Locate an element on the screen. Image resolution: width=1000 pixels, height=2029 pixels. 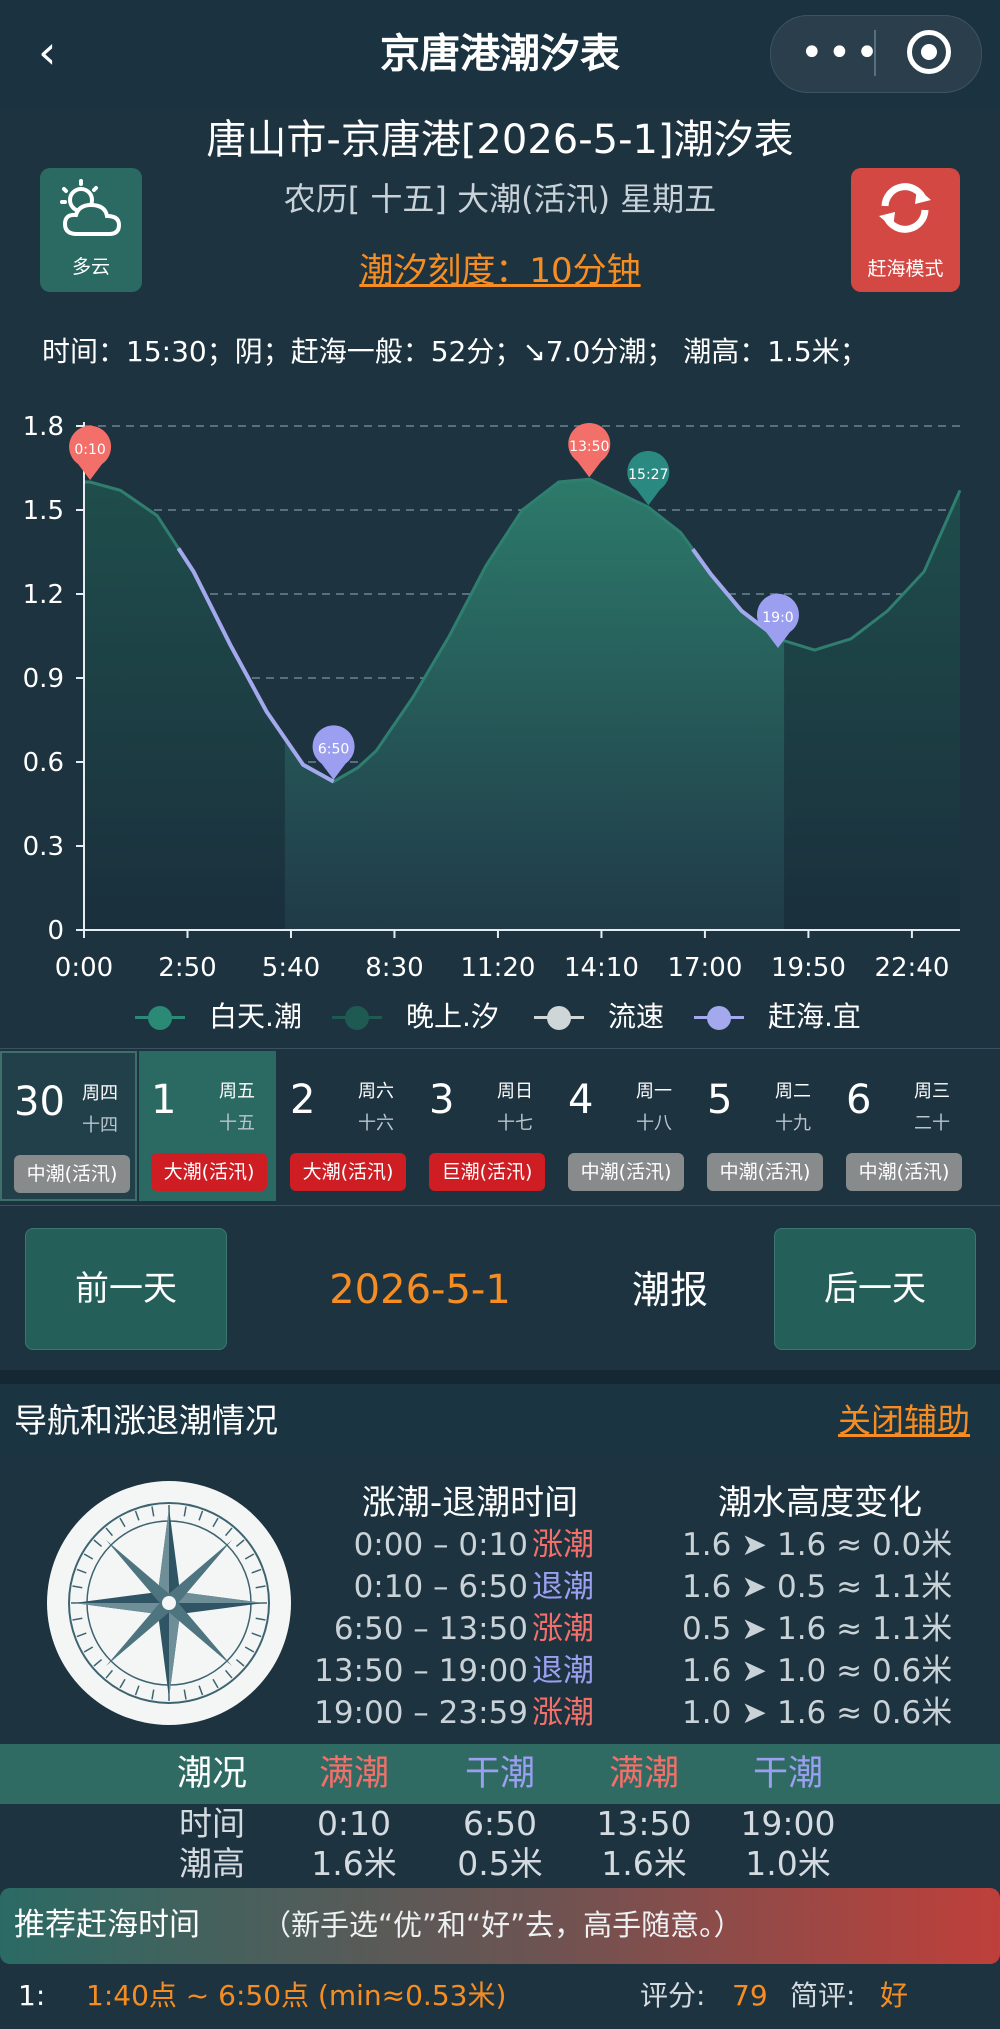
state-height-label: 潮高 is located at coordinates (212, 1863).